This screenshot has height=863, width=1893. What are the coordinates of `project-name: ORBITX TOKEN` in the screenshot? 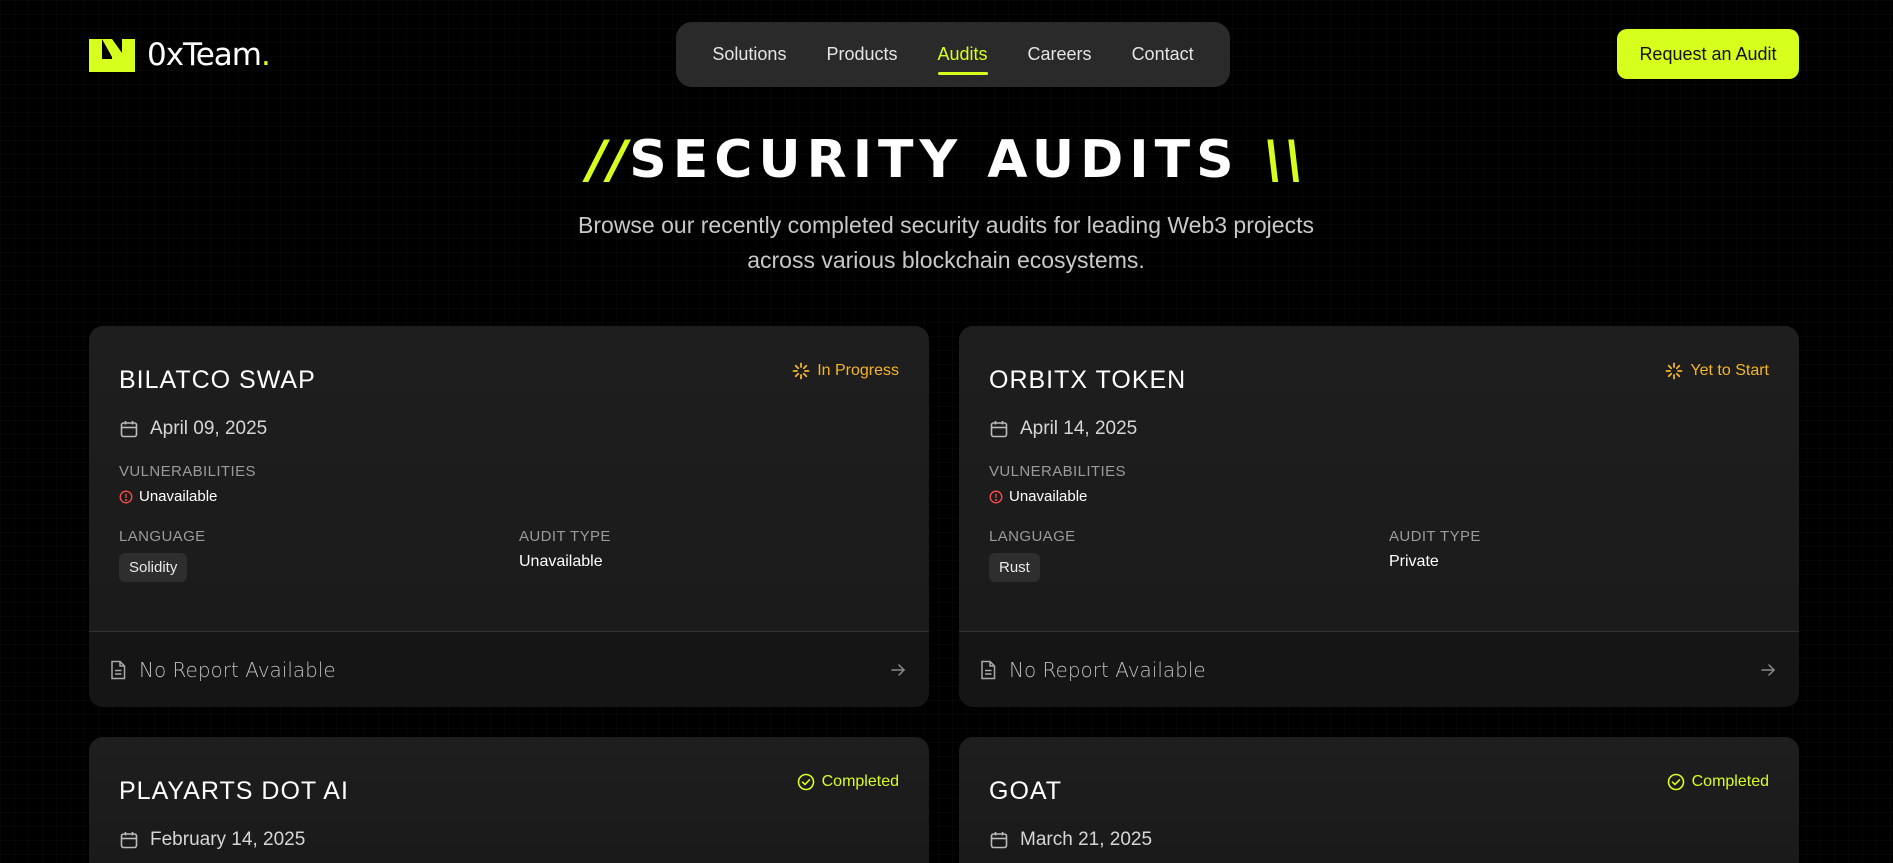 It's located at (1088, 380).